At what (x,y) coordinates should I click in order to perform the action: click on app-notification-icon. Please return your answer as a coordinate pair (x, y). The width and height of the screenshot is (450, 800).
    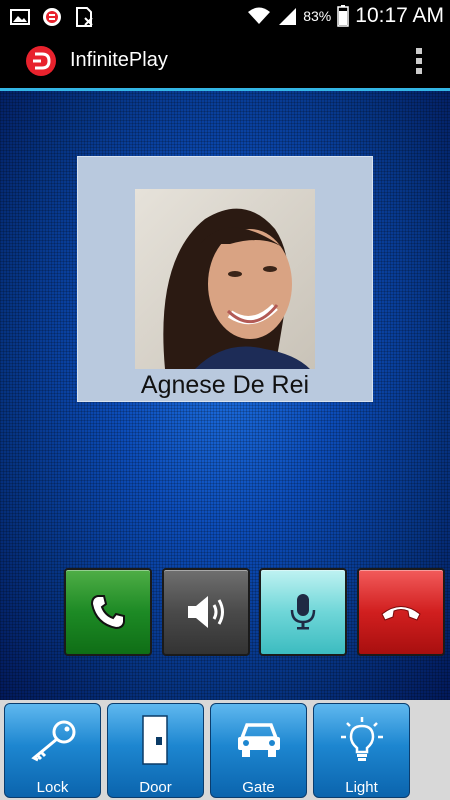
    Looking at the image, I should click on (52, 17).